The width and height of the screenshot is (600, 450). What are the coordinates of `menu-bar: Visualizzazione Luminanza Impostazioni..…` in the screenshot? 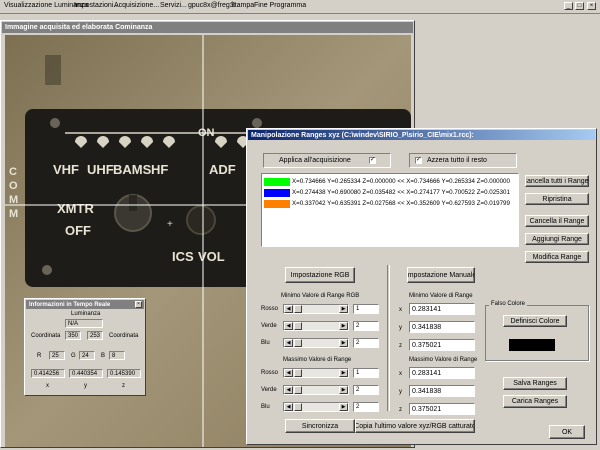 It's located at (300, 7).